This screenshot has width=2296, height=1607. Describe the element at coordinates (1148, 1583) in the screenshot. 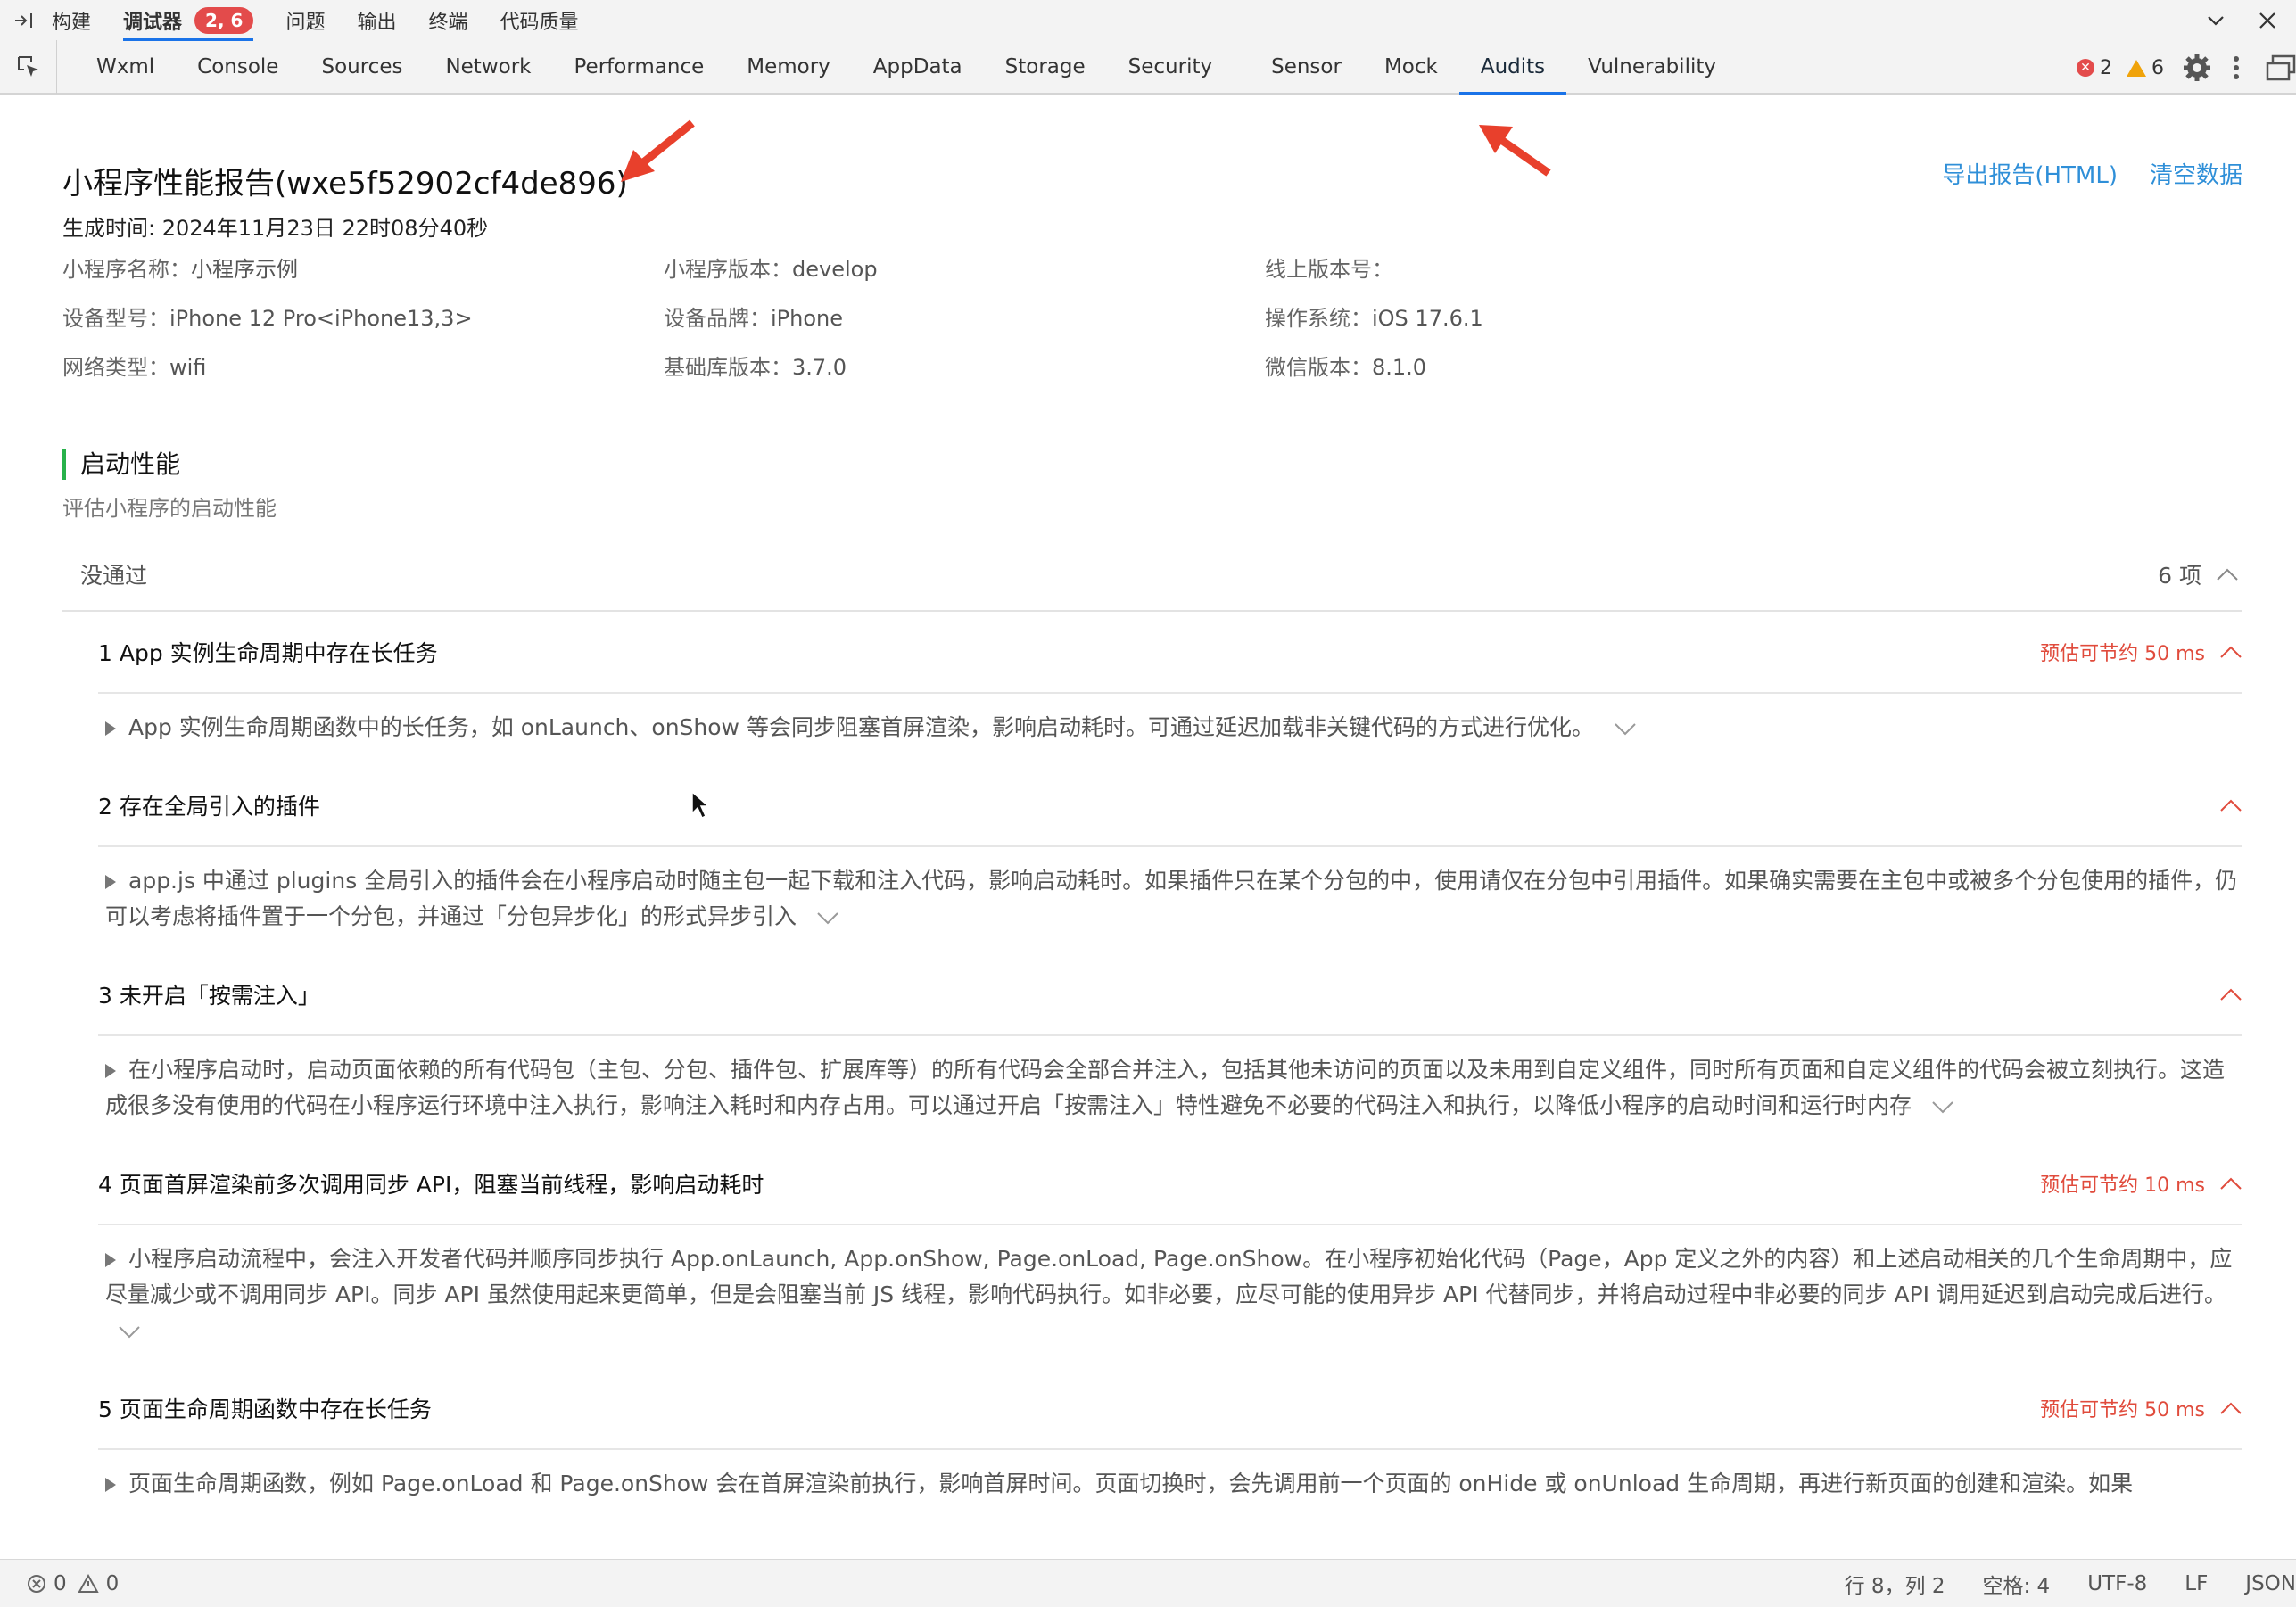

I see `status-bar: 0 0 行 8，列 2 空格: 4 UTF-8 LF JSON` at that location.